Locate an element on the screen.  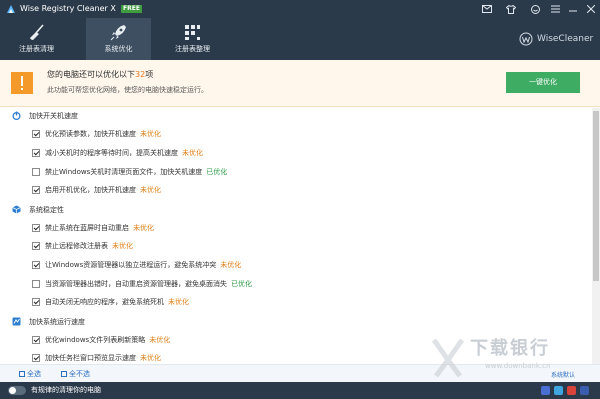
list-item: 减小关机时的程序等待时间，提高关机速度 未优化 is located at coordinates (295, 153).